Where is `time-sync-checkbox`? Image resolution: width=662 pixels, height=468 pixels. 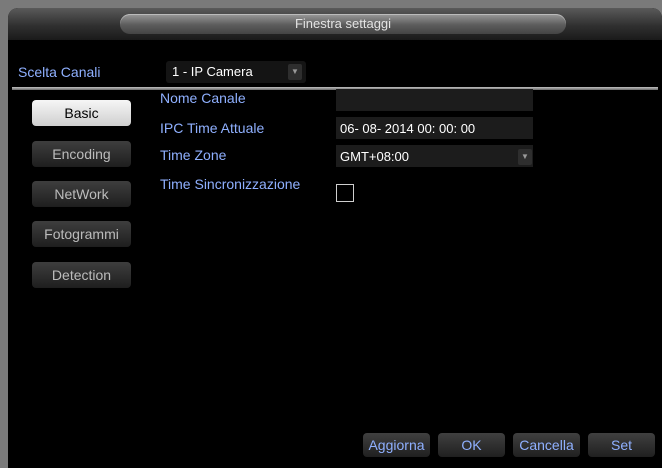 time-sync-checkbox is located at coordinates (345, 193).